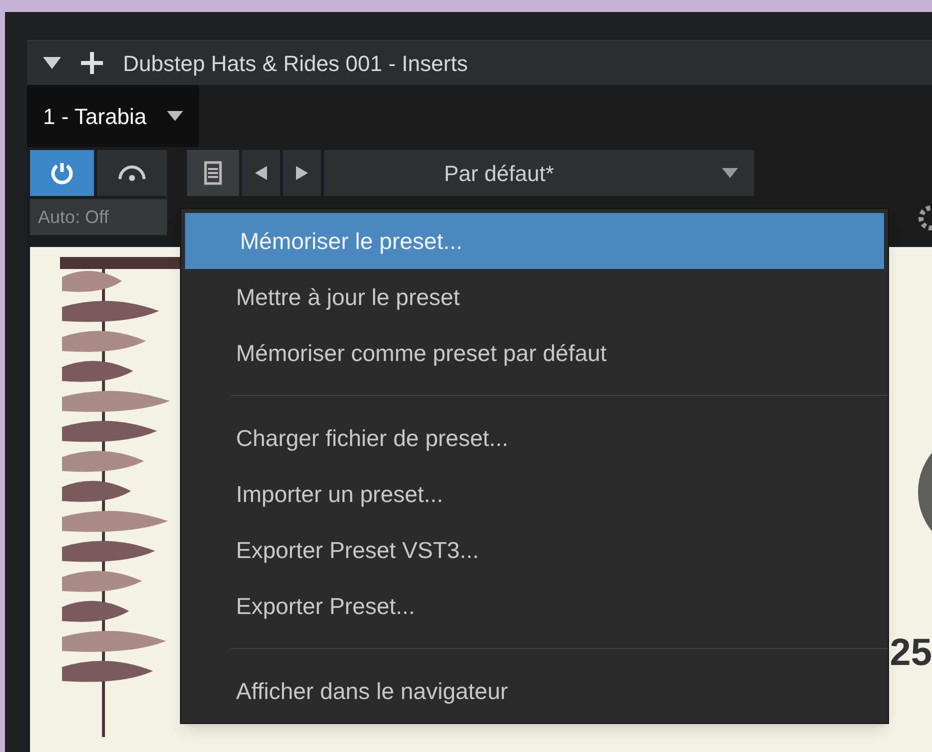 The height and width of the screenshot is (752, 932). Describe the element at coordinates (92, 63) in the screenshot. I see `add-icon` at that location.